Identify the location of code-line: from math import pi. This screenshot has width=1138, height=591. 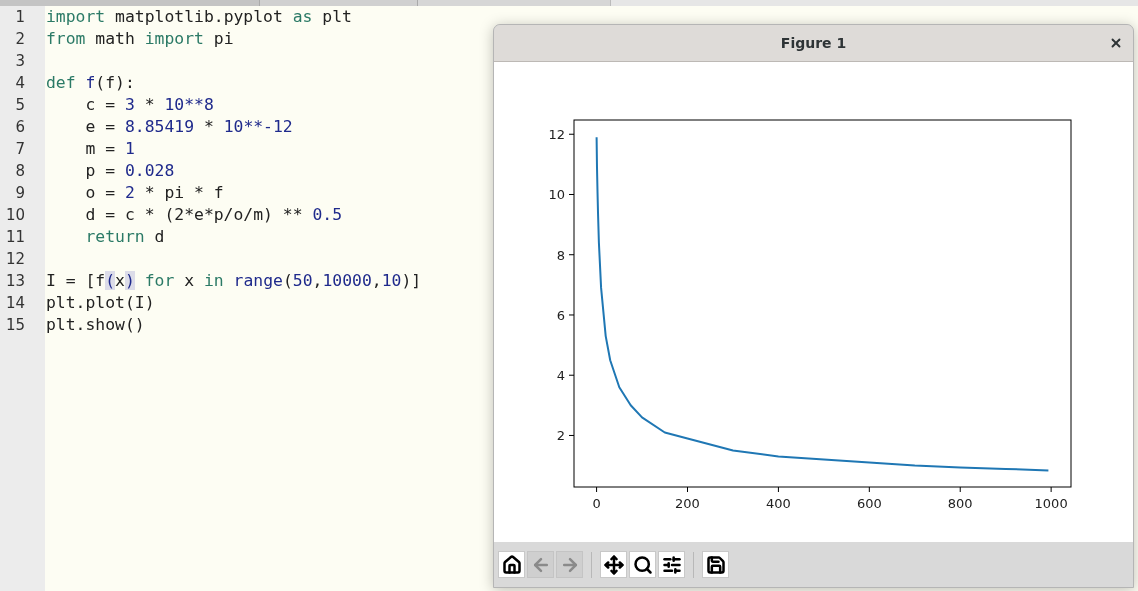
(140, 39).